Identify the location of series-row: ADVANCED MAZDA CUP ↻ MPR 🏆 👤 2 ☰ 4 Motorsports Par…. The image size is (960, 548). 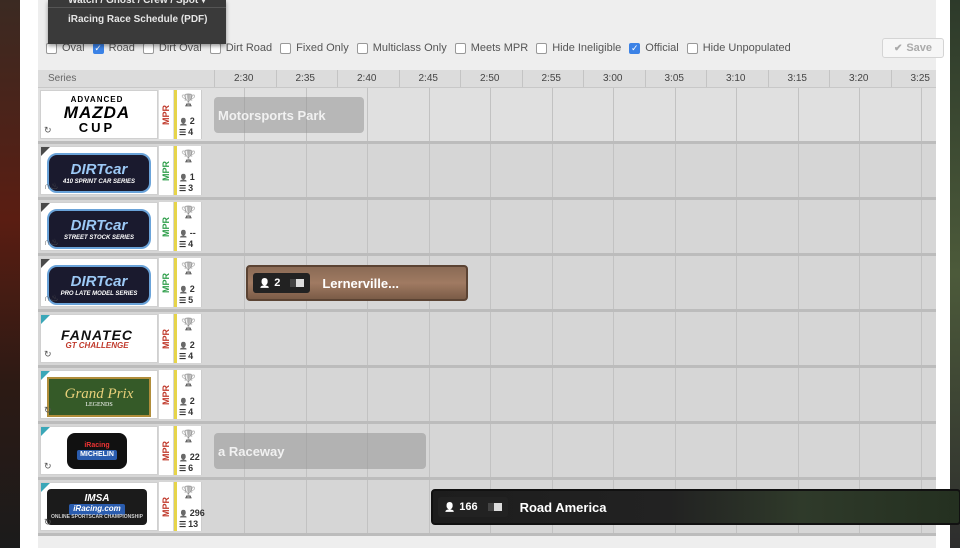
(487, 116).